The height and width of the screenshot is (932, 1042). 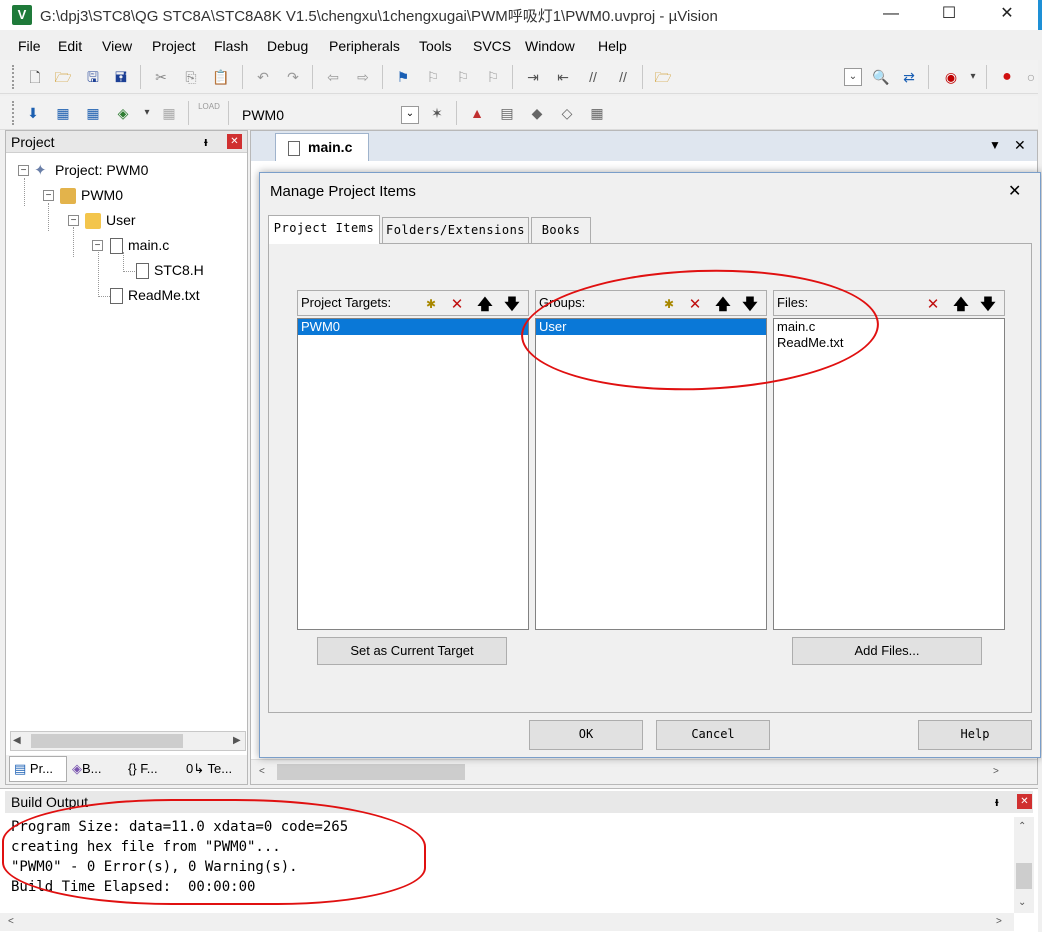 I want to click on tree-file-main: main.c, so click(x=139, y=245).